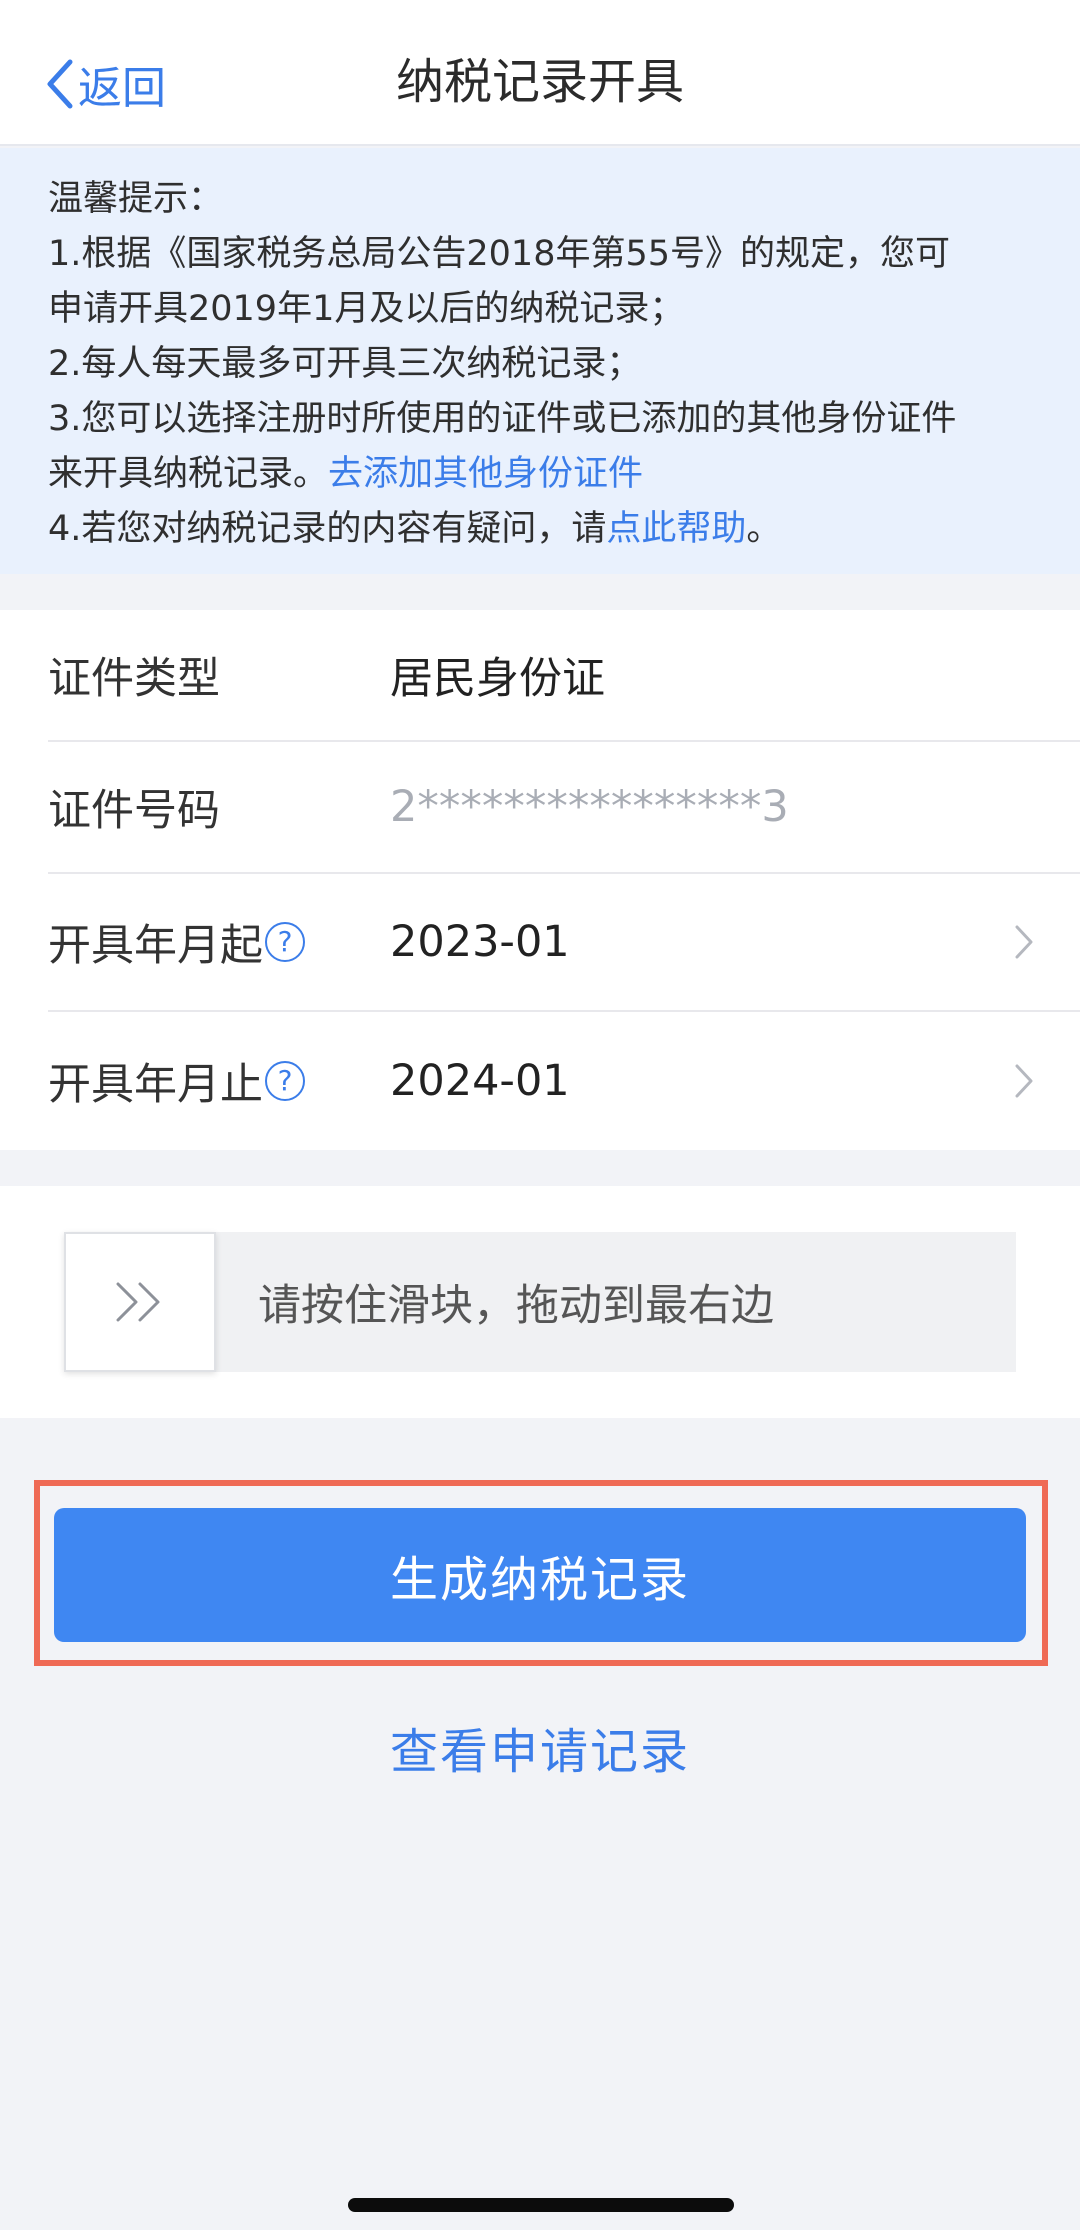  Describe the element at coordinates (188, 474) in the screenshot. I see `notice-line-5-text: 来开具纳税记录。` at that location.